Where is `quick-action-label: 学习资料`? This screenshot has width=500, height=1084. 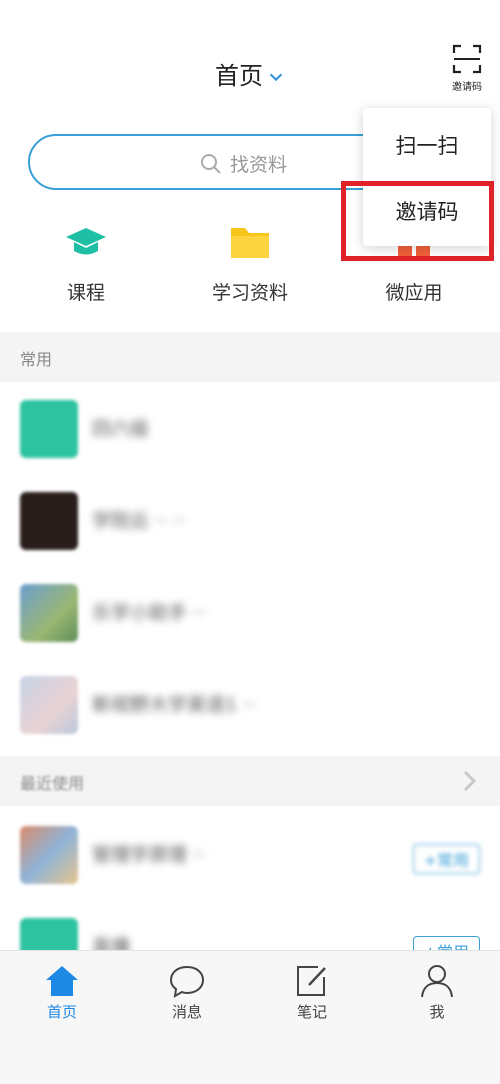
quick-action-label: 学习资料 is located at coordinates (249, 293).